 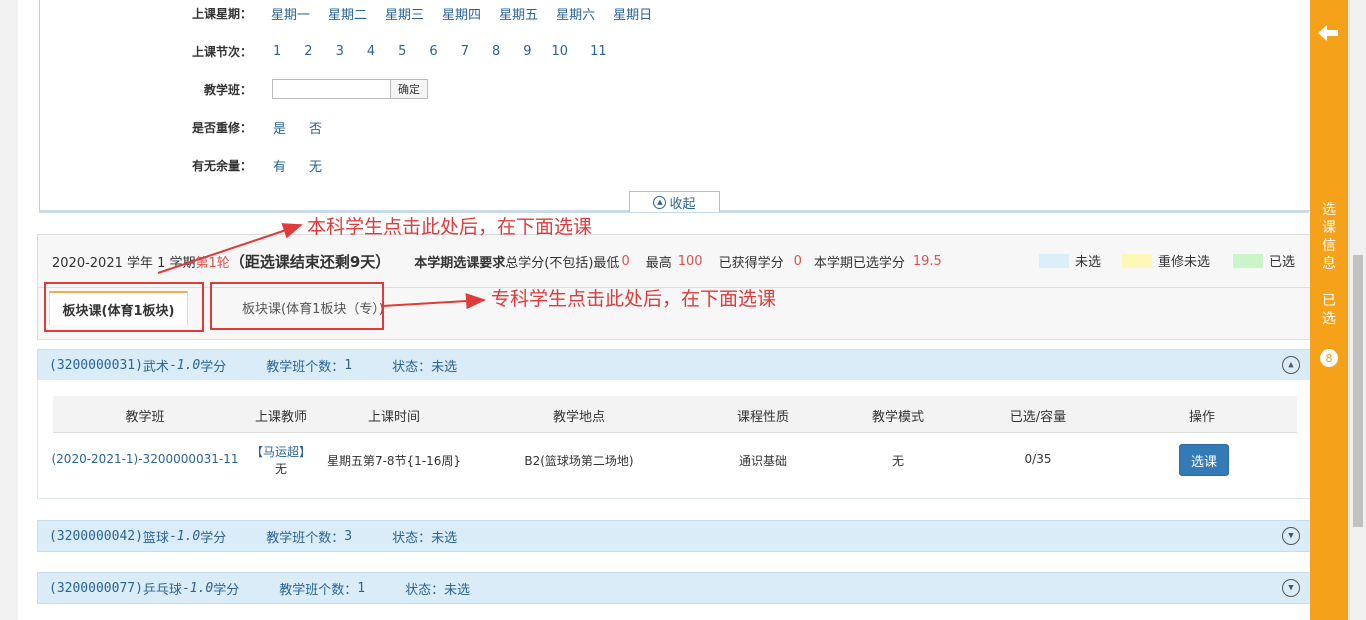 What do you see at coordinates (634, 299) in the screenshot?
I see `annotation-vocational: 专科学生点击此处后，在下面选课` at bounding box center [634, 299].